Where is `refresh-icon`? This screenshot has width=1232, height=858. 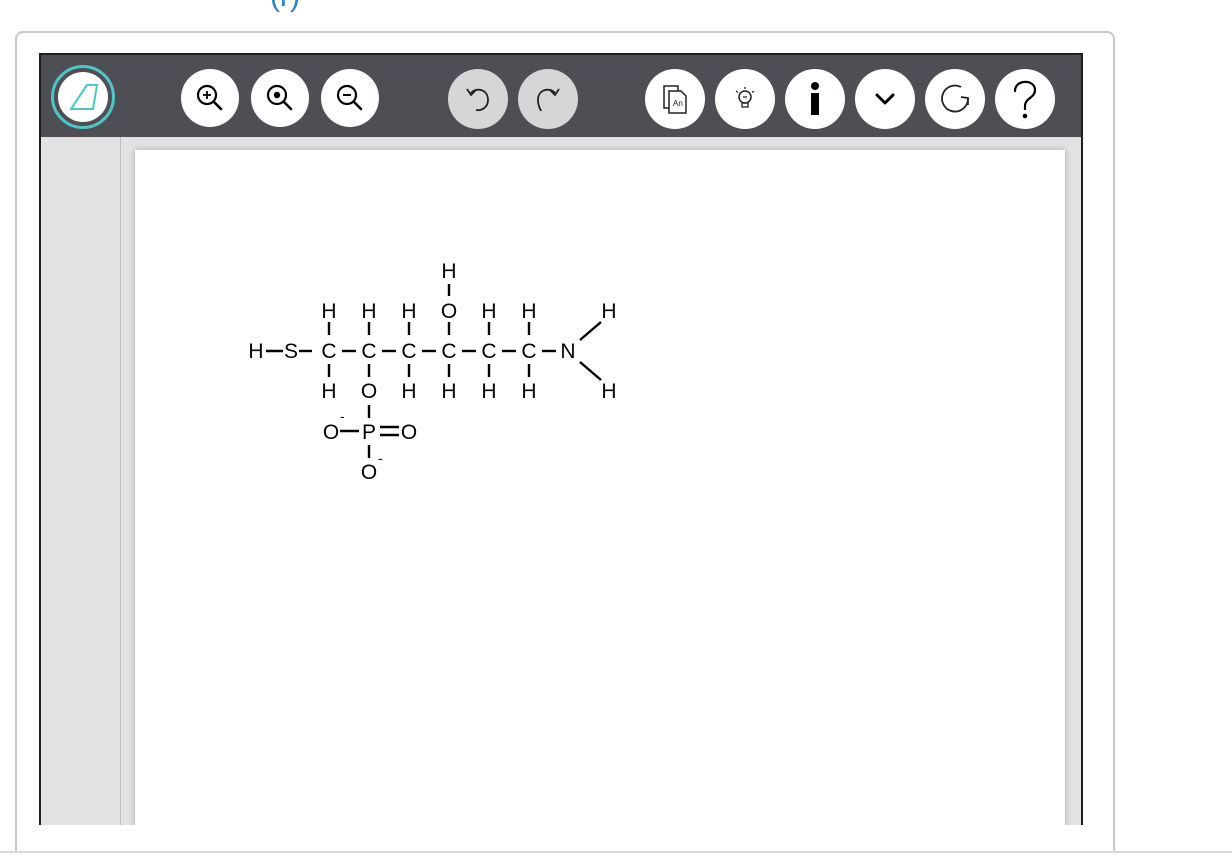
refresh-icon is located at coordinates (955, 98).